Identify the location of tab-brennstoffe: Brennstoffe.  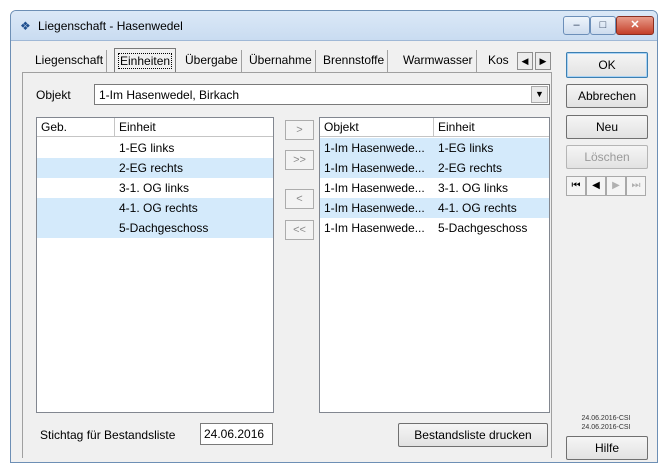
(354, 61).